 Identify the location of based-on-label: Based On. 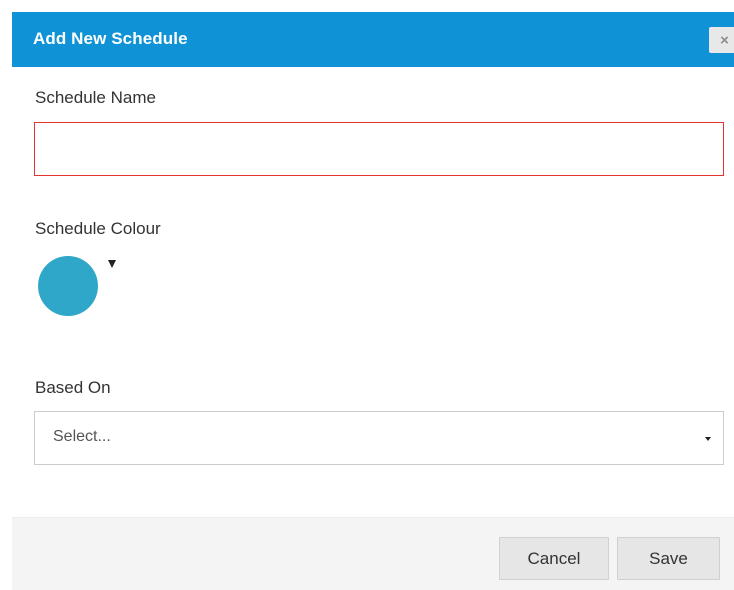
(73, 387).